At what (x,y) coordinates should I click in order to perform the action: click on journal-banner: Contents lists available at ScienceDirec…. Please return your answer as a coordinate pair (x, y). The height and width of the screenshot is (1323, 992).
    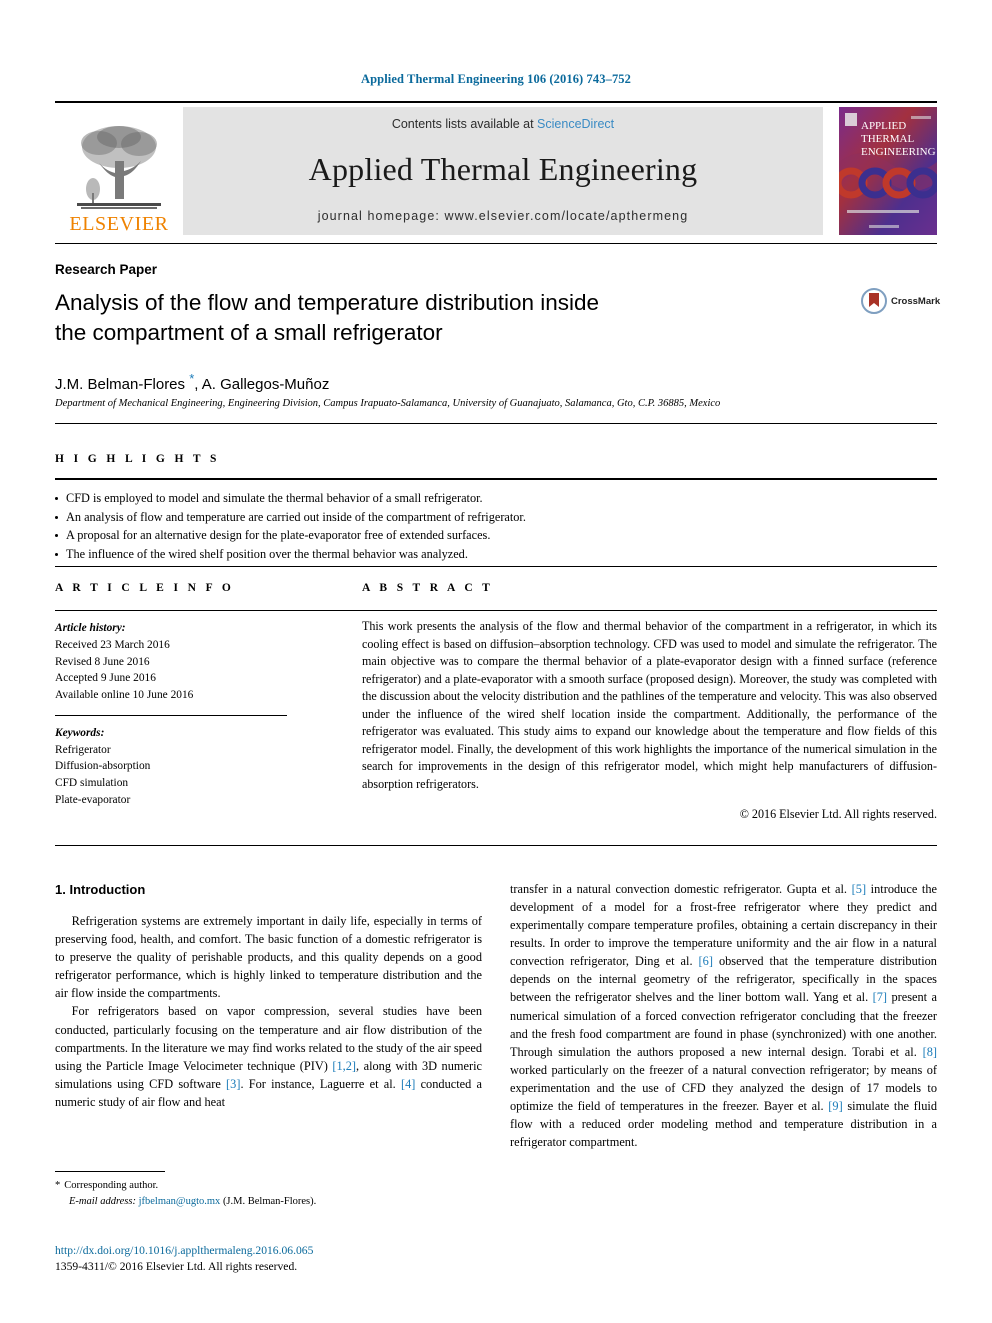
    Looking at the image, I should click on (503, 171).